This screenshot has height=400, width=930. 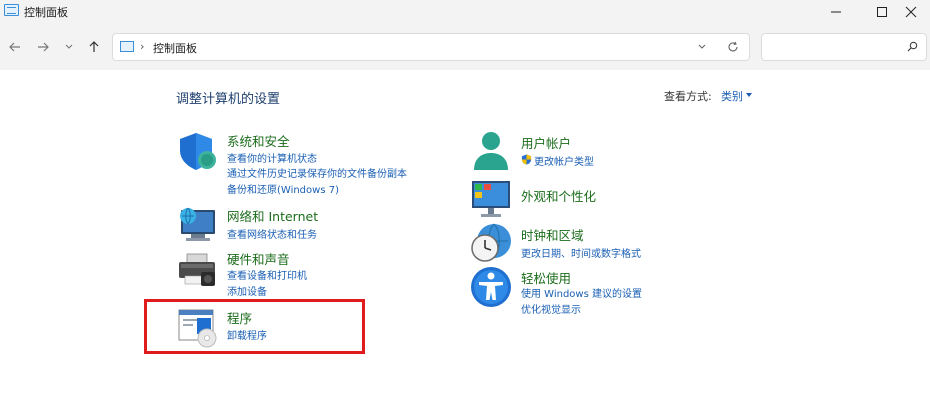 I want to click on back-button, so click(x=15, y=47).